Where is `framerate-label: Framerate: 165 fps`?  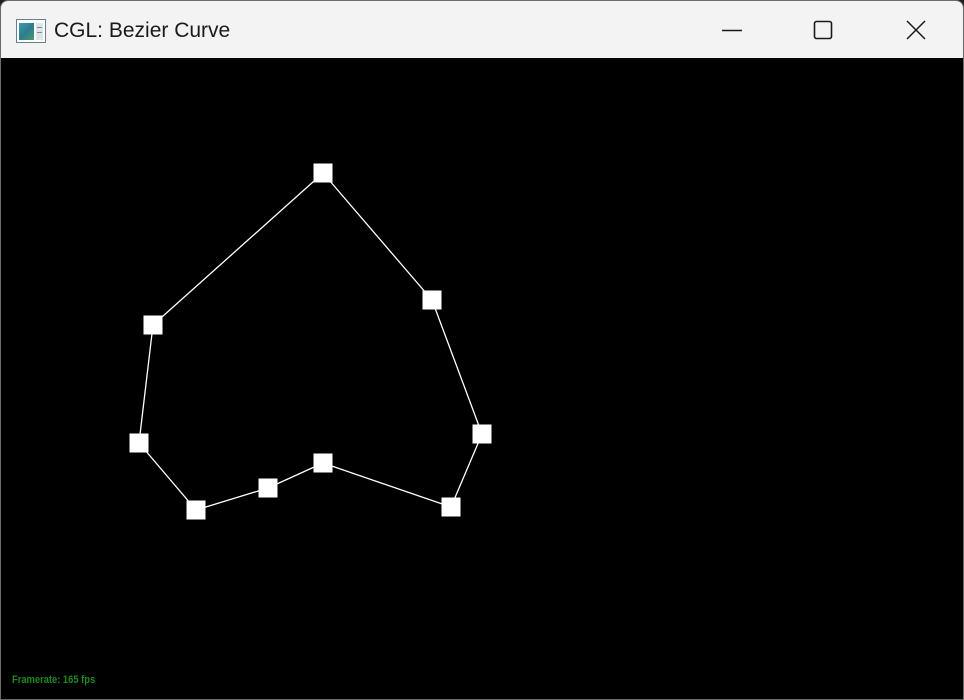 framerate-label: Framerate: 165 fps is located at coordinates (54, 680).